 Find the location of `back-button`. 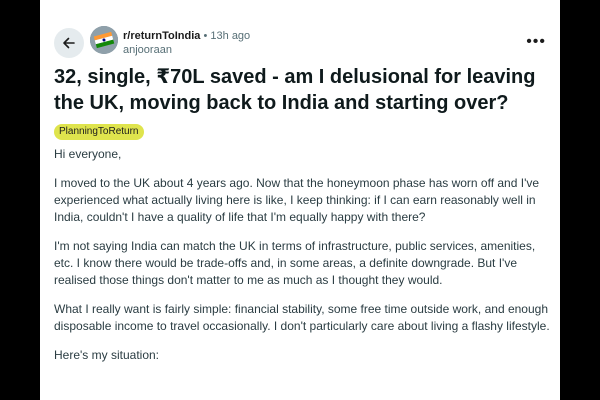

back-button is located at coordinates (69, 43).